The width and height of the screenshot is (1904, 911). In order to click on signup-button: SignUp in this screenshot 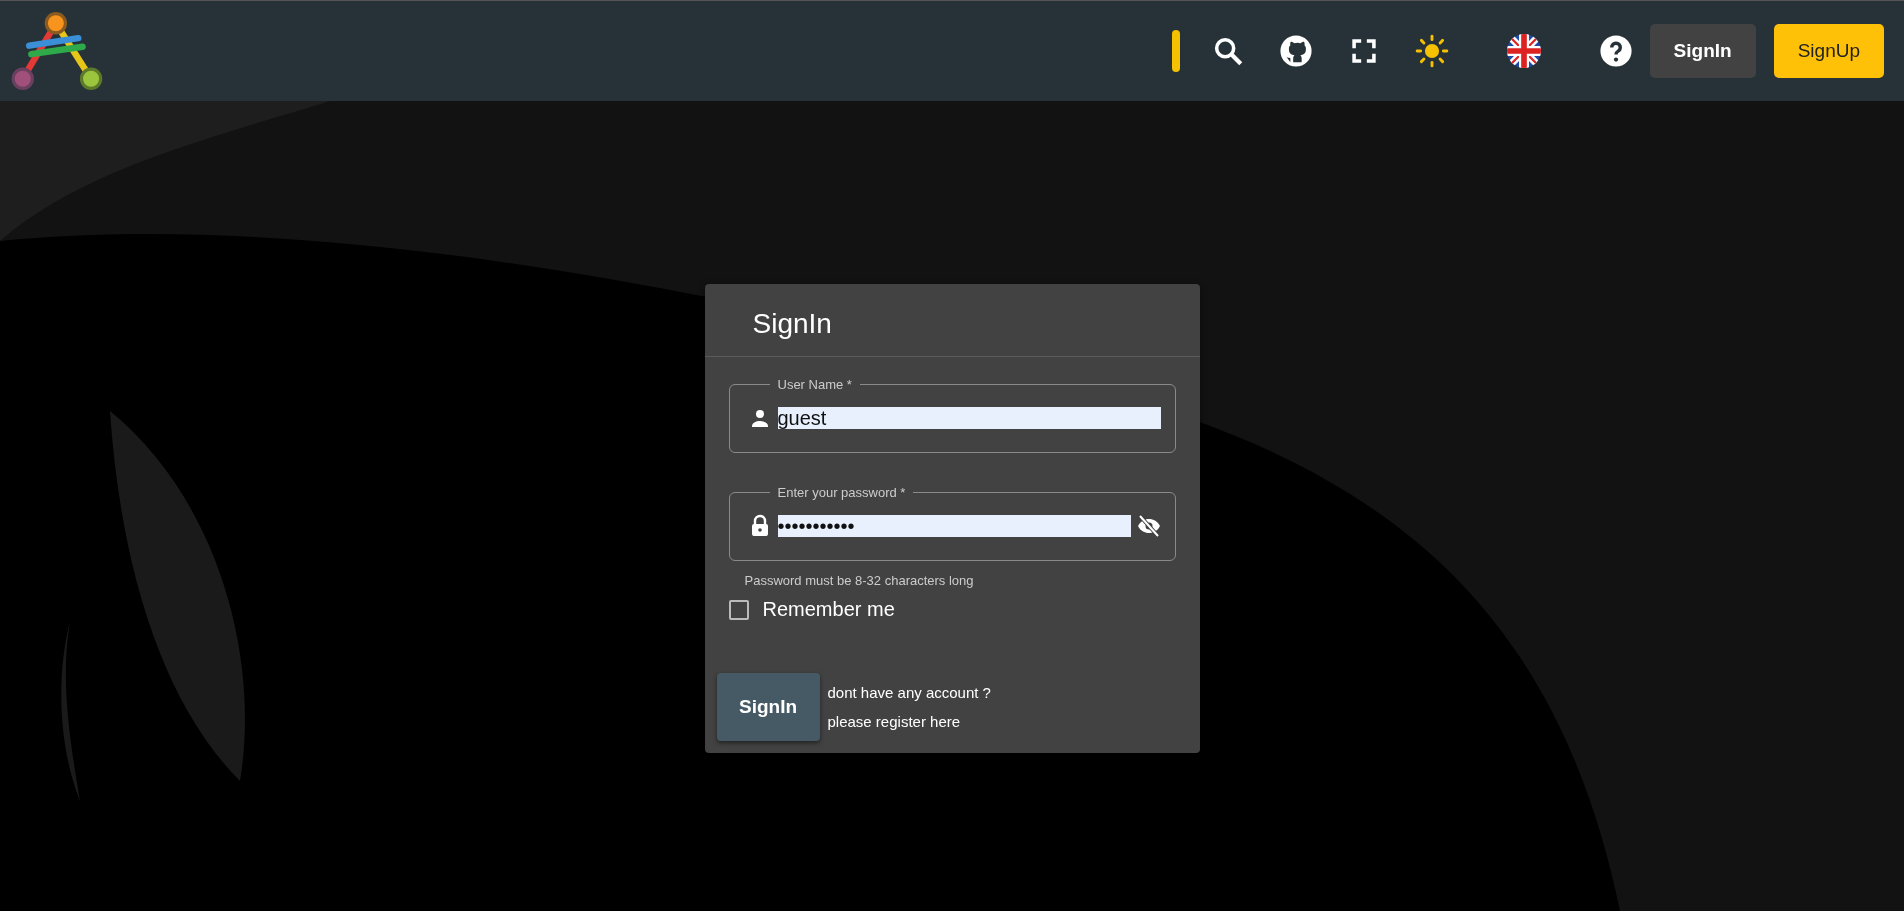, I will do `click(1828, 51)`.